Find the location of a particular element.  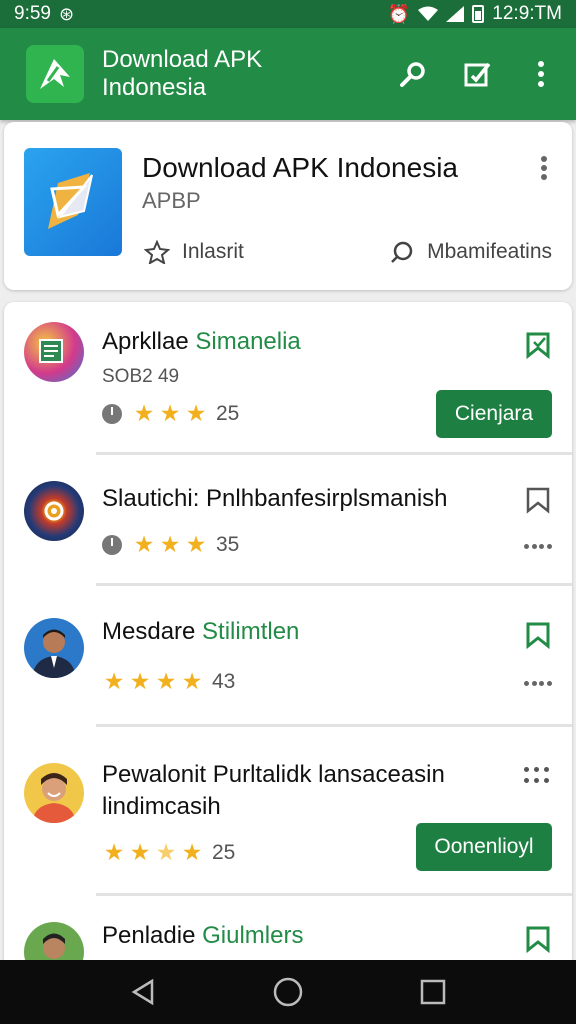

rating: ★ ★ ★ ★ 43 is located at coordinates (169, 681).